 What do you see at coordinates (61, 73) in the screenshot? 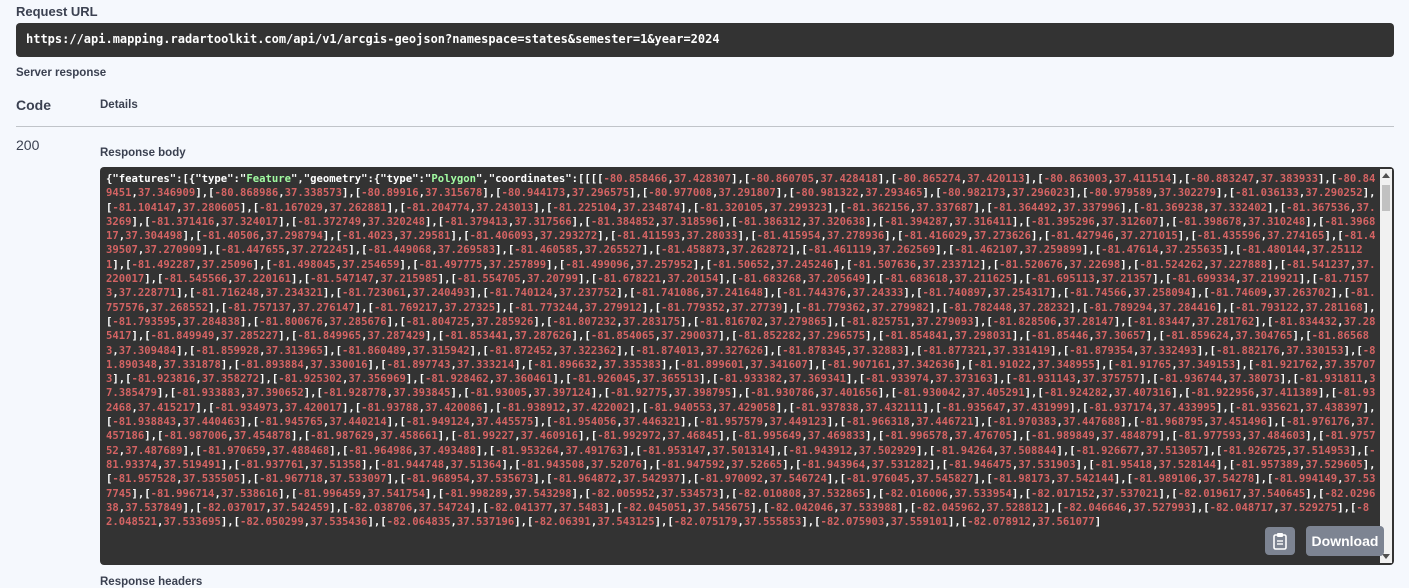
I see `server-response-label: Server response` at bounding box center [61, 73].